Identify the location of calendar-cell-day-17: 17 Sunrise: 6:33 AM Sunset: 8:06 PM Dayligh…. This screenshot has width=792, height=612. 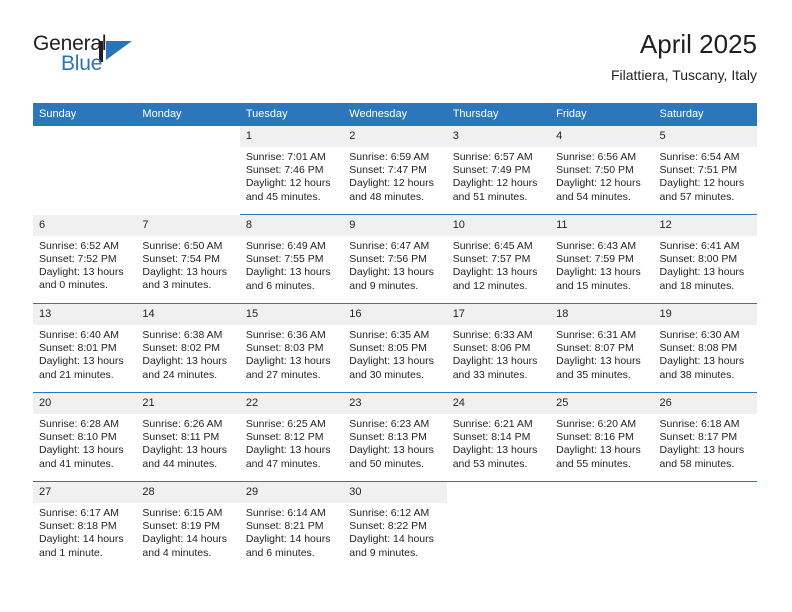
(498, 348).